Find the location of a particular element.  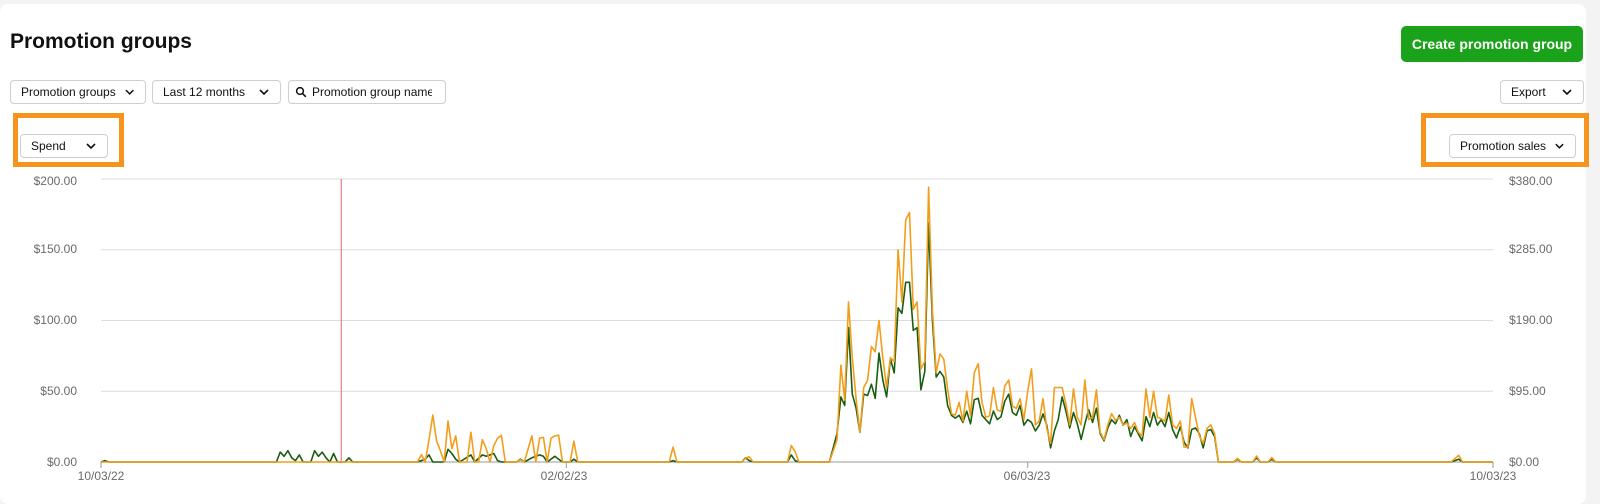

y-left-tick-label: $150.00 is located at coordinates (55, 249).